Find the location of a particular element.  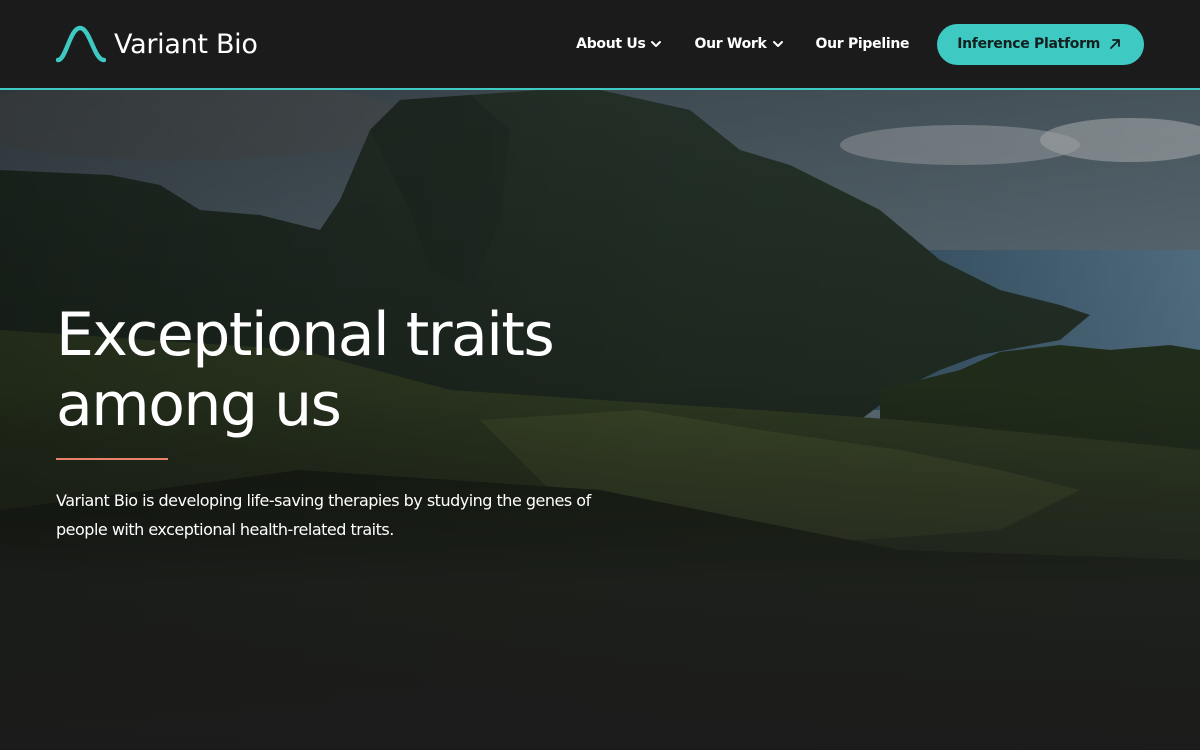

nav-item-about-us: About Us is located at coordinates (619, 44).